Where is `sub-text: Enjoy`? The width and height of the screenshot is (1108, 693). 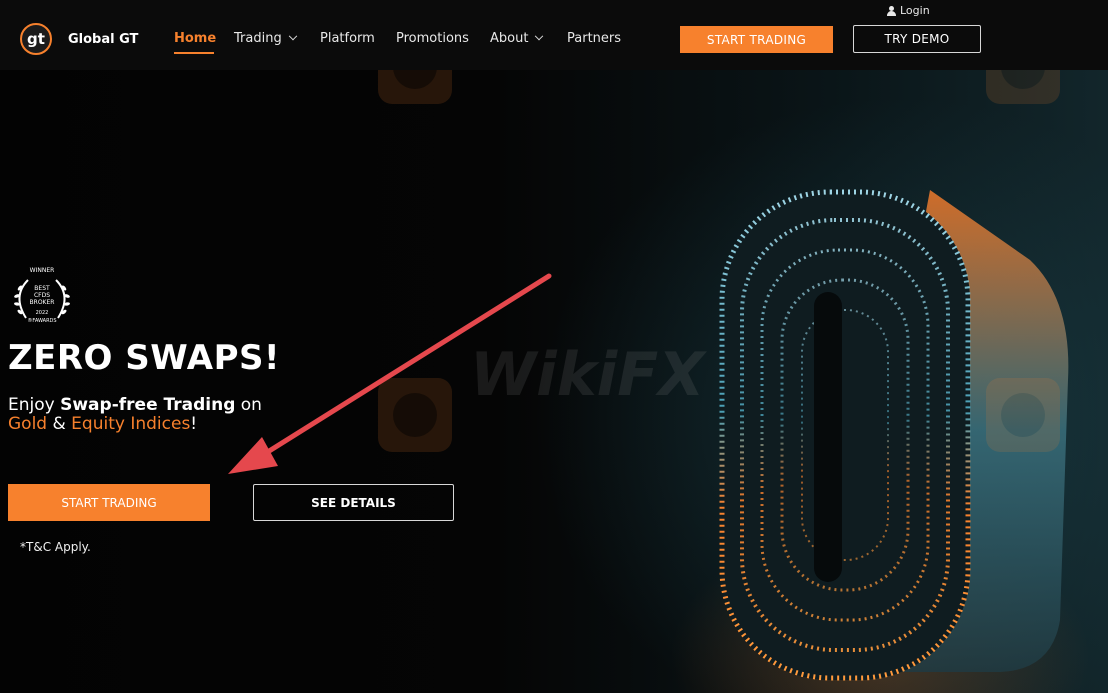
sub-text: Enjoy is located at coordinates (34, 405).